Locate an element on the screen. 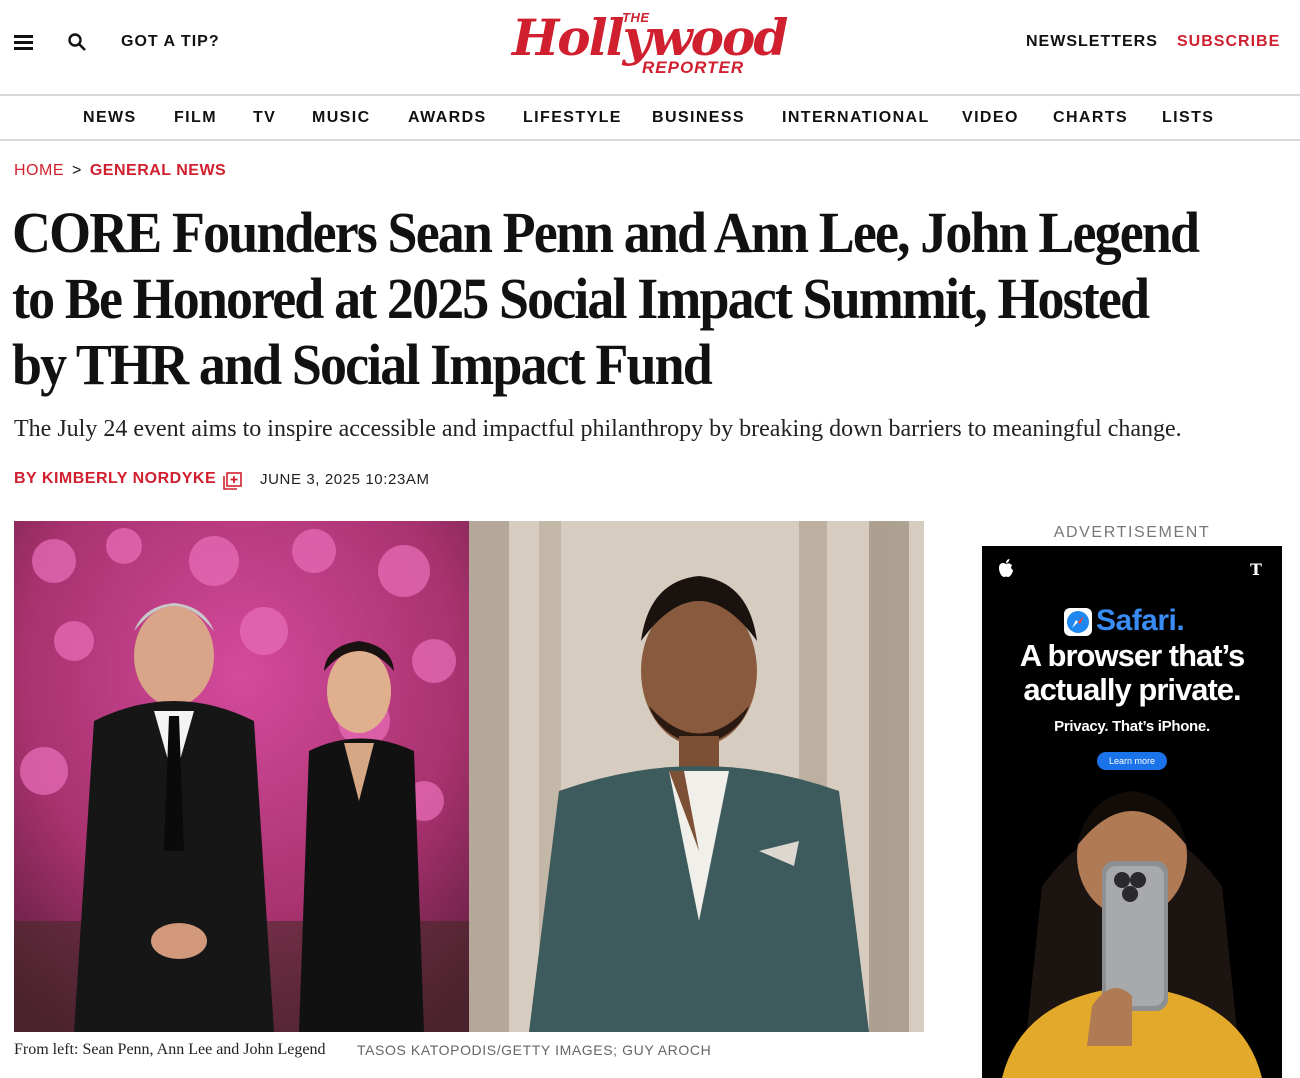  nav-item-tv: TV is located at coordinates (264, 118).